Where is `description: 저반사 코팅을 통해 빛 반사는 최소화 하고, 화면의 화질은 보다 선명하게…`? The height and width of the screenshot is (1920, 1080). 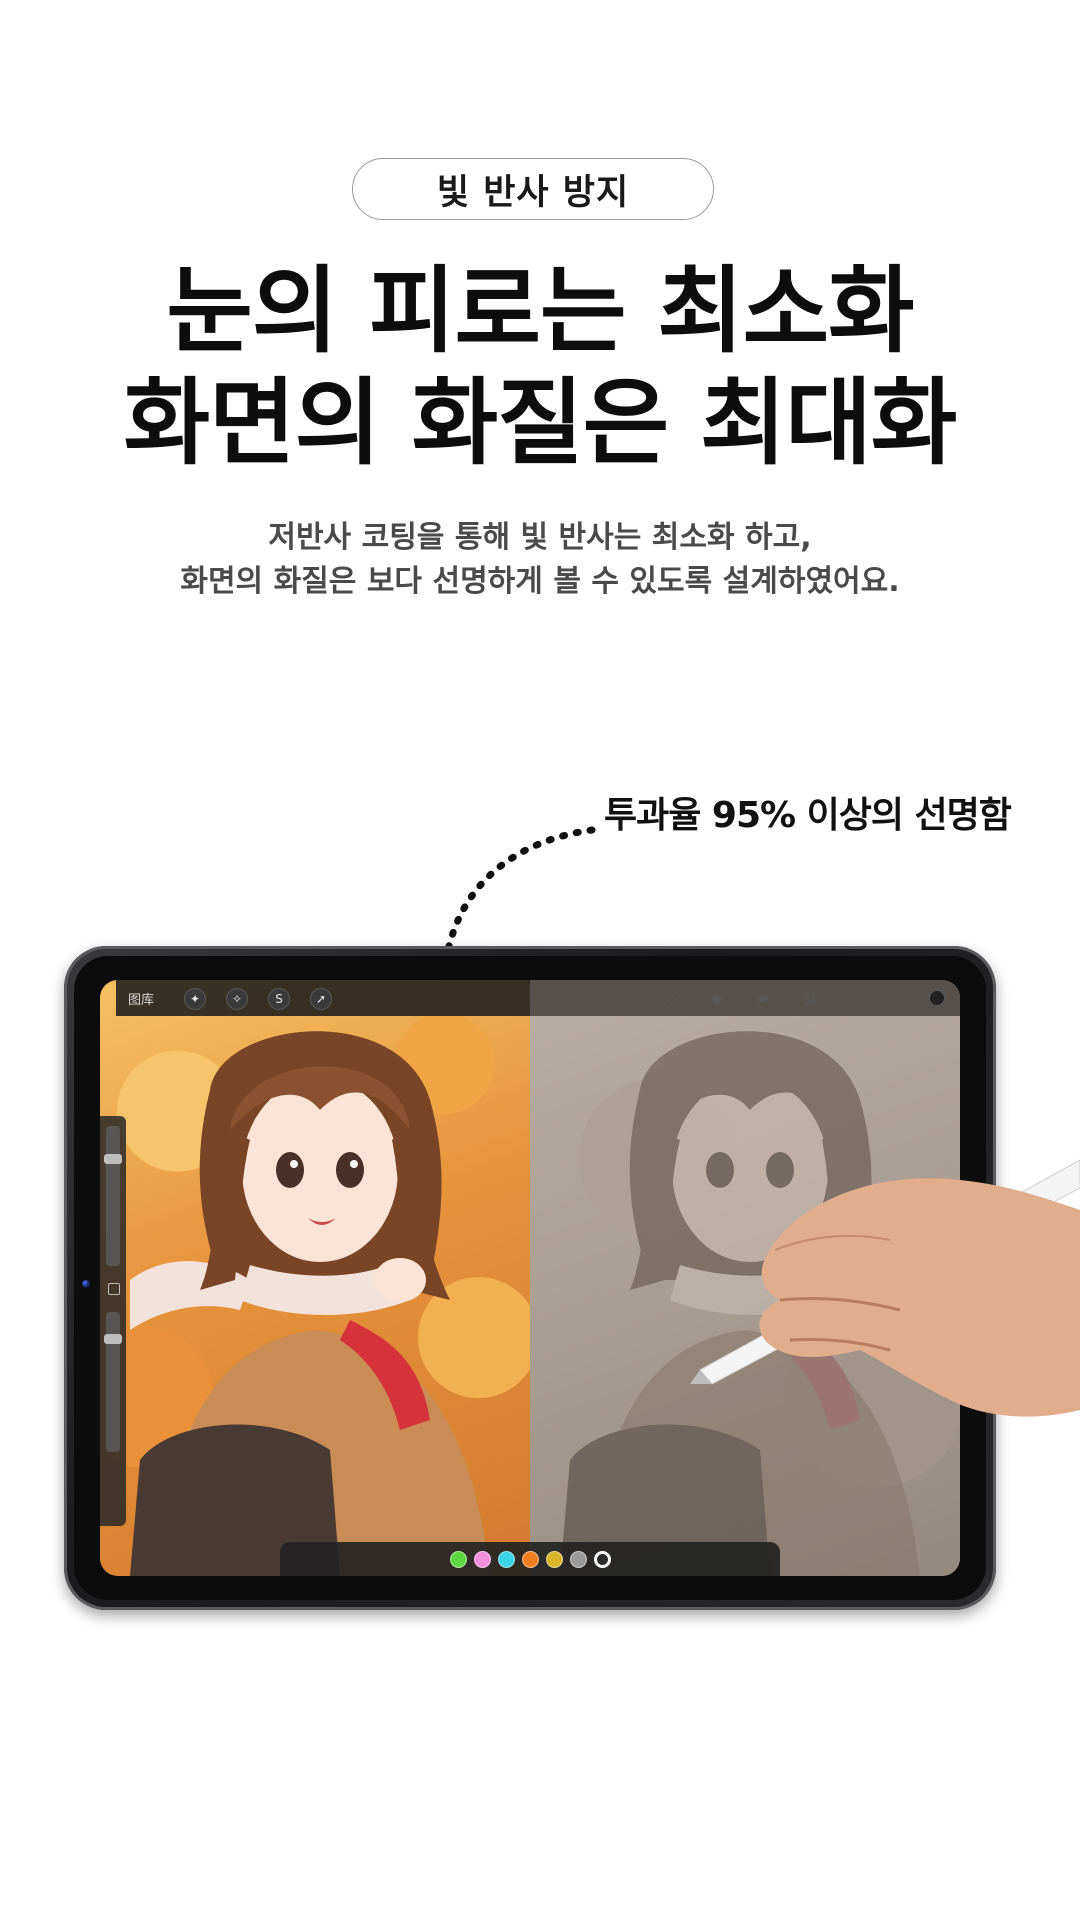
description: 저반사 코팅을 통해 빛 반사는 최소화 하고, 화면의 화질은 보다 선명하게… is located at coordinates (540, 560).